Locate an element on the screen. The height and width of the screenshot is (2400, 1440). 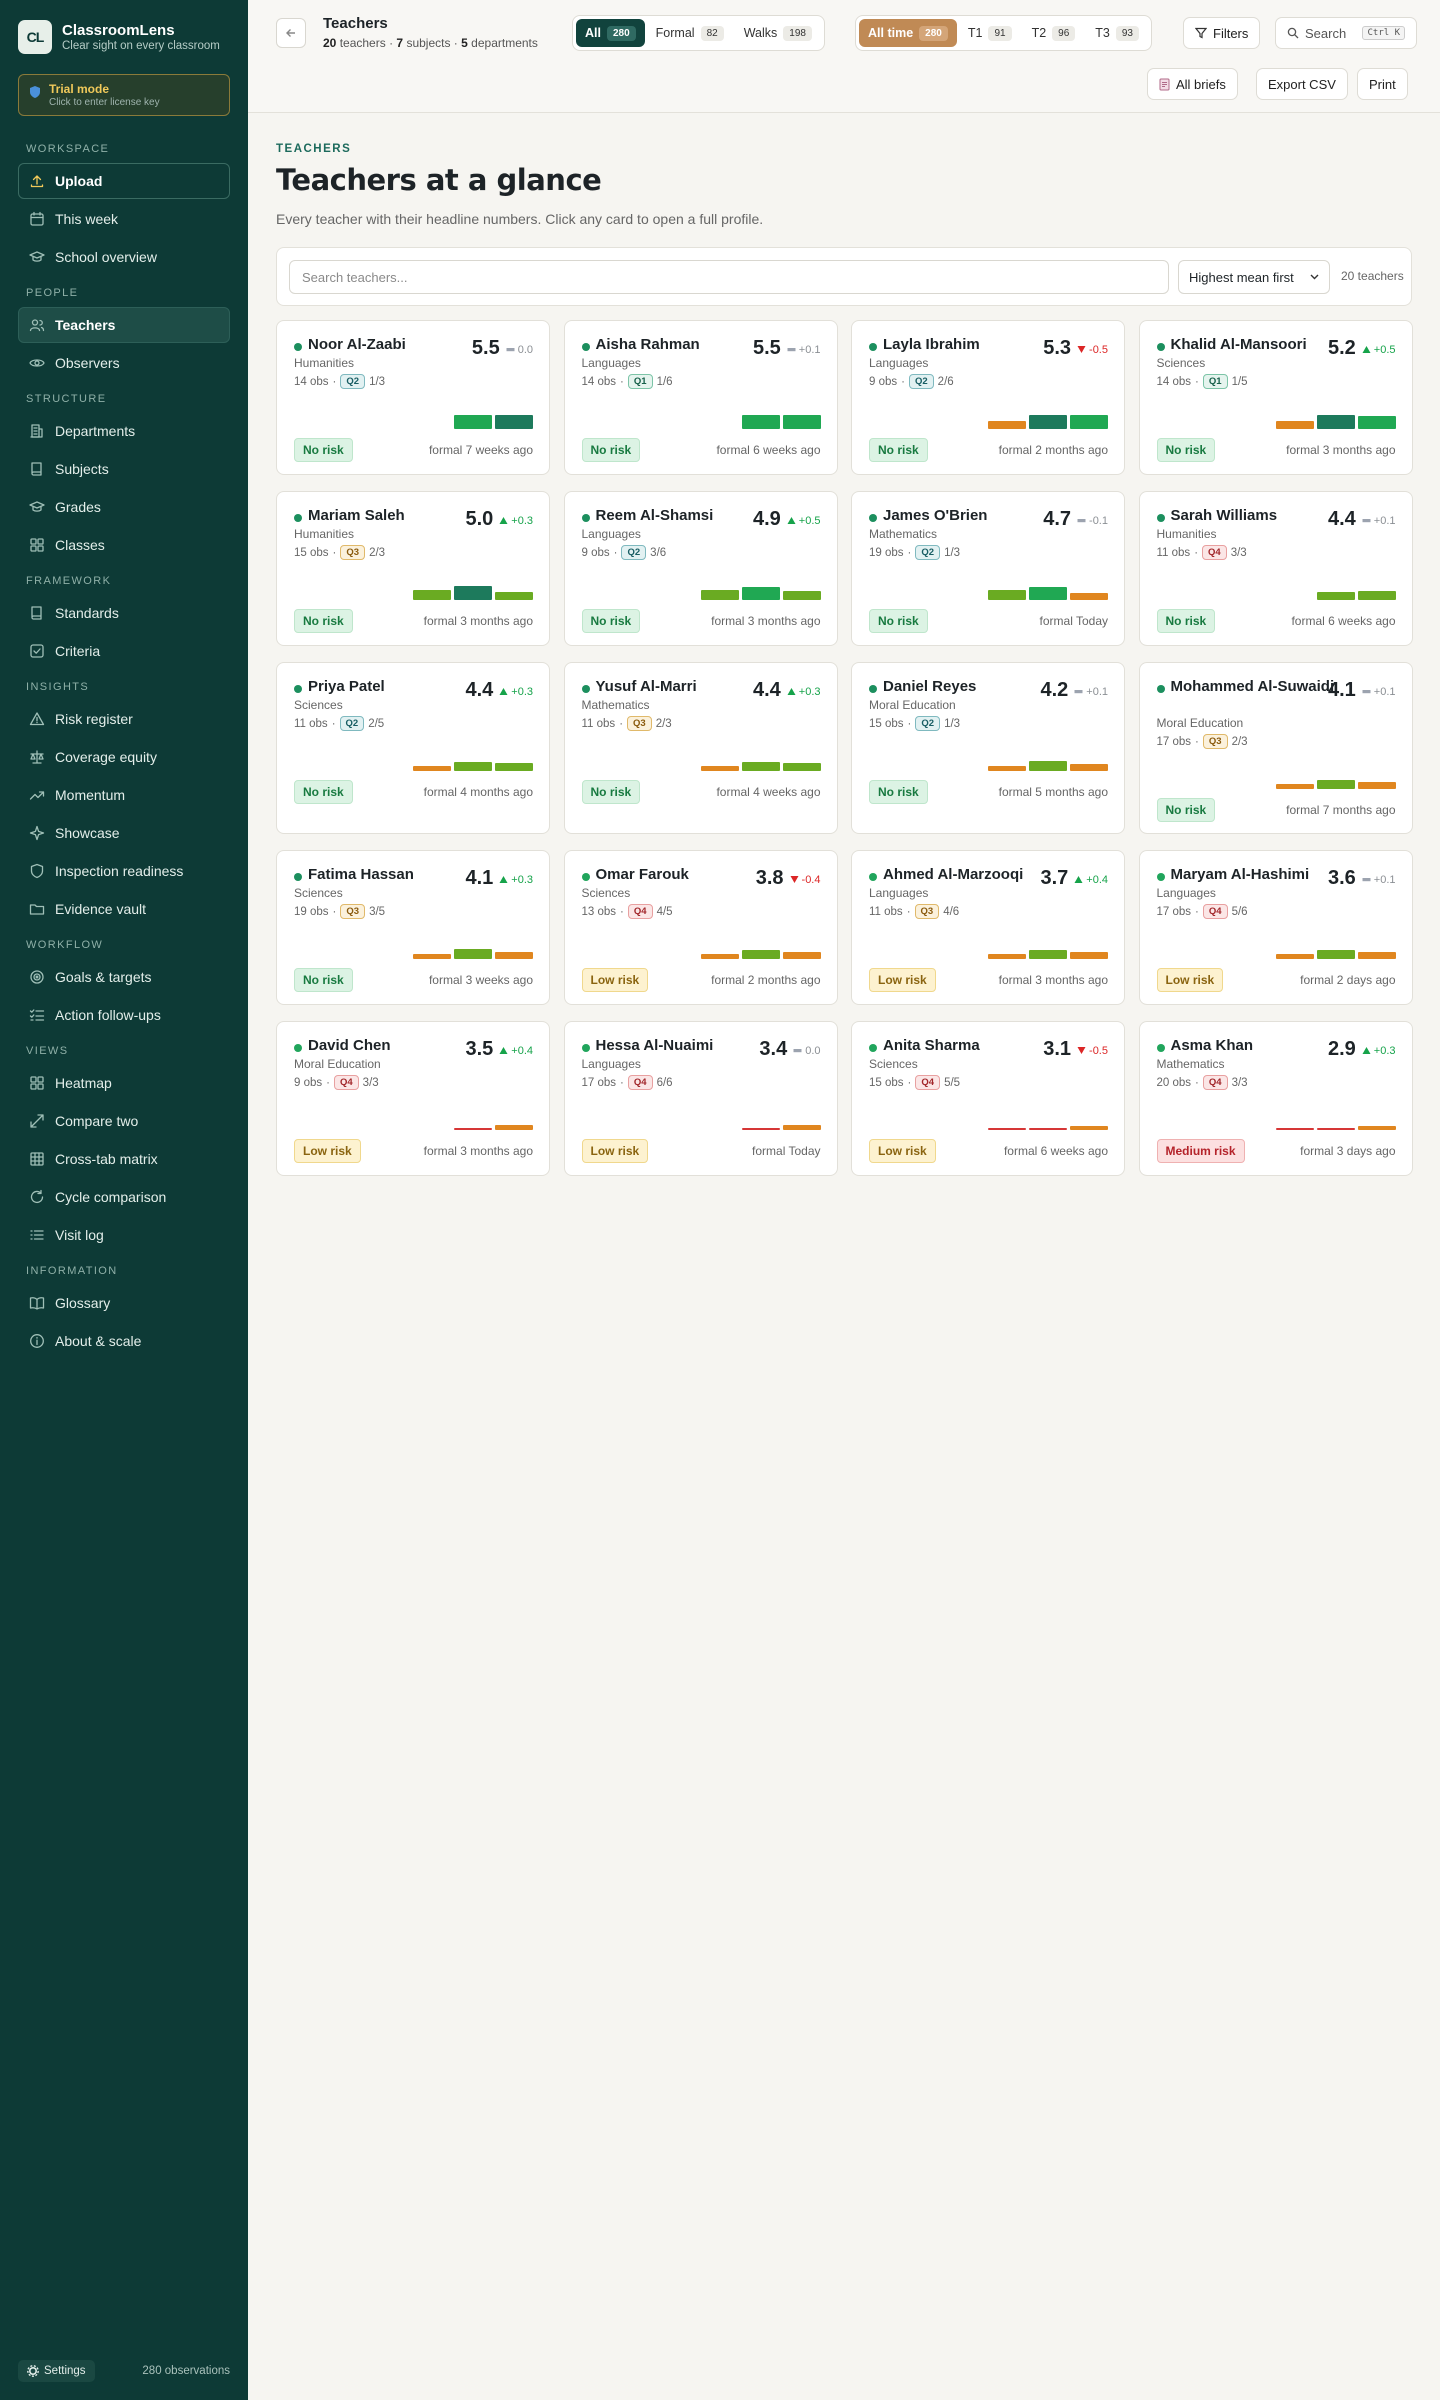
department-rank: 5/6 is located at coordinates (1239, 911).